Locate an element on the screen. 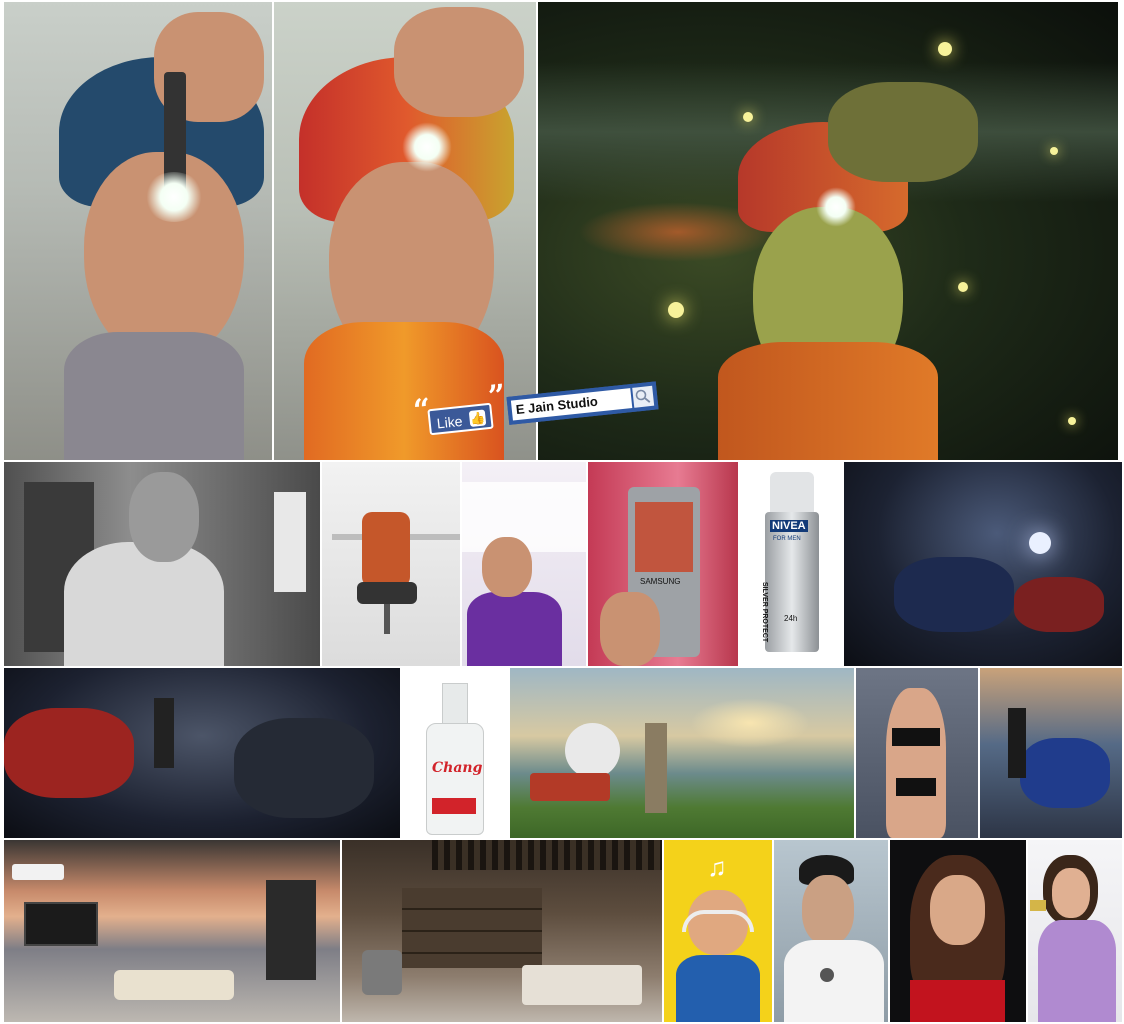  photo-scooter-city-dusk is located at coordinates (1051, 753).